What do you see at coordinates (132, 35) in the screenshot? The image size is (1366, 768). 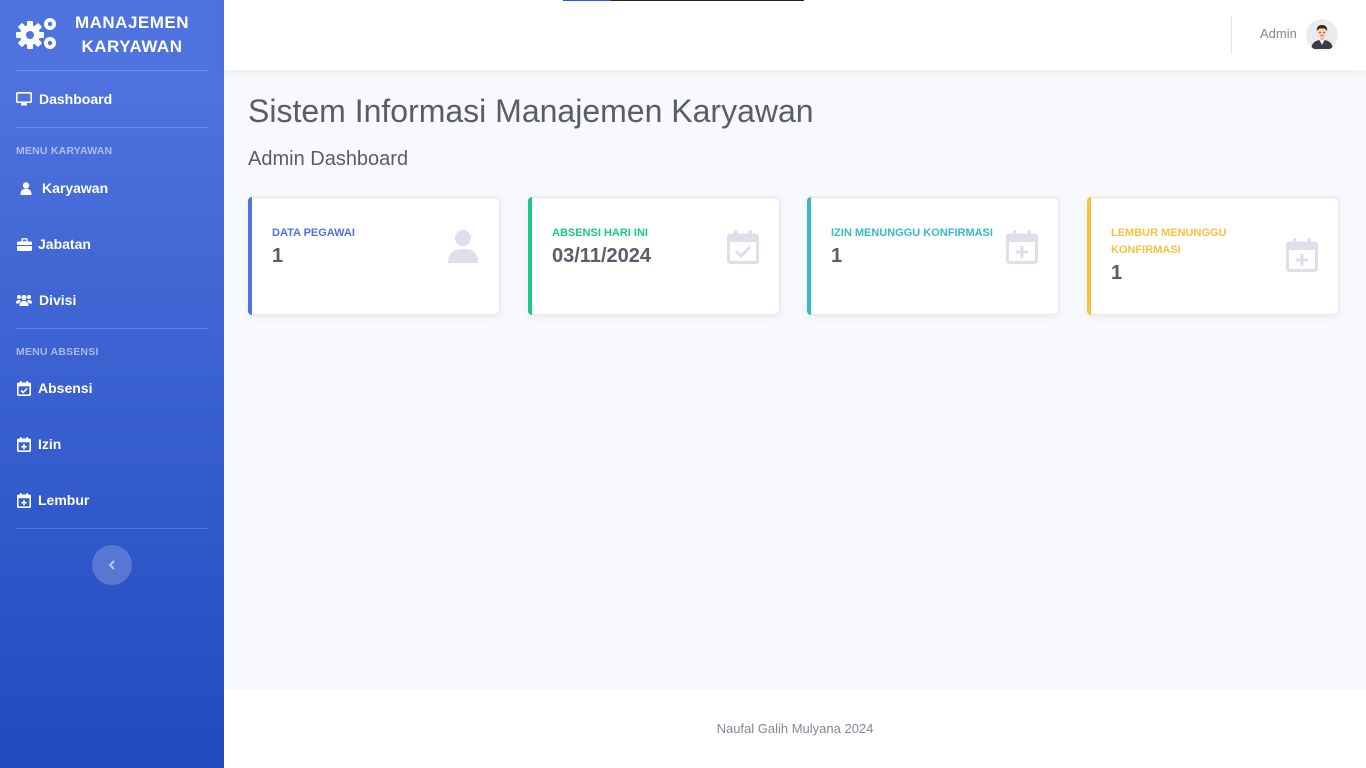 I see `brand-title: MANAJEMEN KARYAWAN` at bounding box center [132, 35].